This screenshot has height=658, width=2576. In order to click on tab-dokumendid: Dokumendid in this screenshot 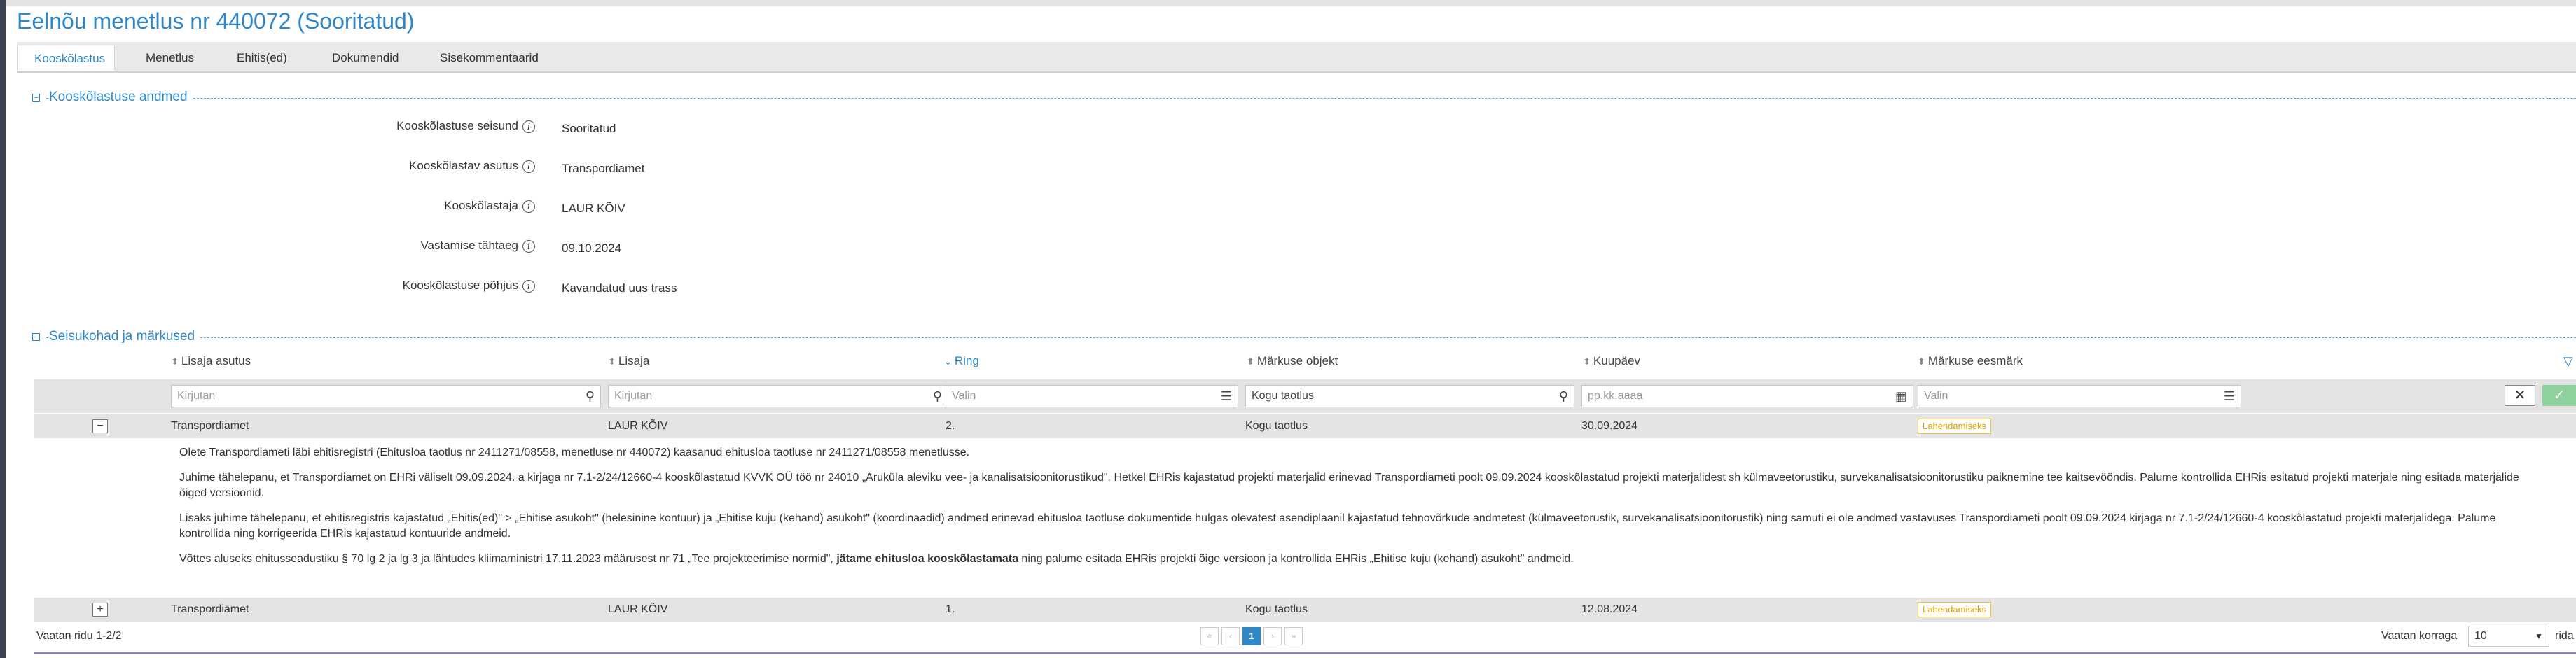, I will do `click(365, 58)`.